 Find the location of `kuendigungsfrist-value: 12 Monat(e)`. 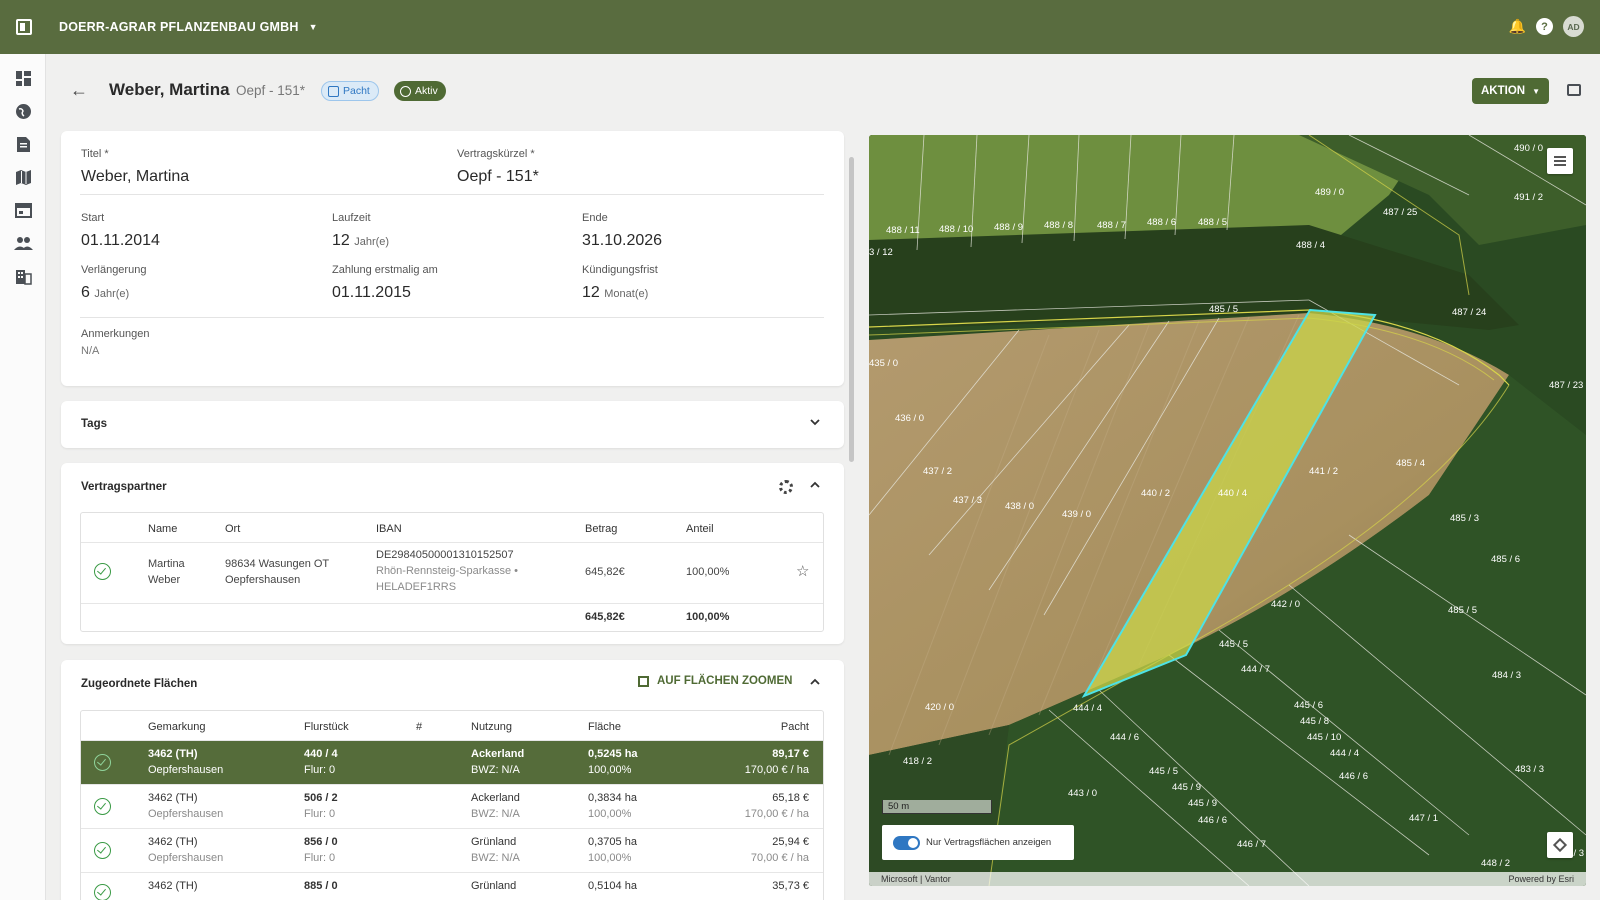

kuendigungsfrist-value: 12 Monat(e) is located at coordinates (615, 293).